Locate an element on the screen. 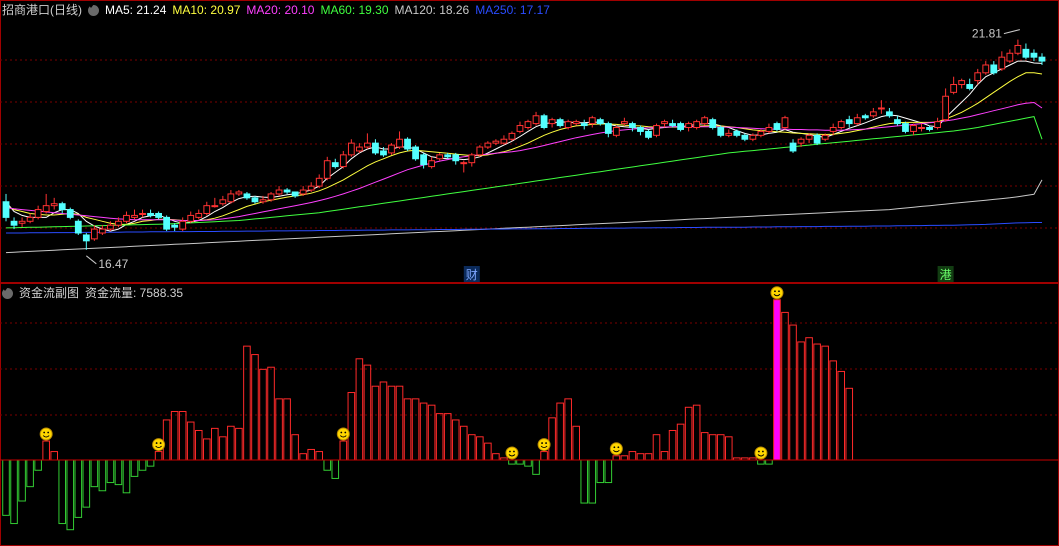 Image resolution: width=1059 pixels, height=546 pixels. high-pointer is located at coordinates (1012, 32).